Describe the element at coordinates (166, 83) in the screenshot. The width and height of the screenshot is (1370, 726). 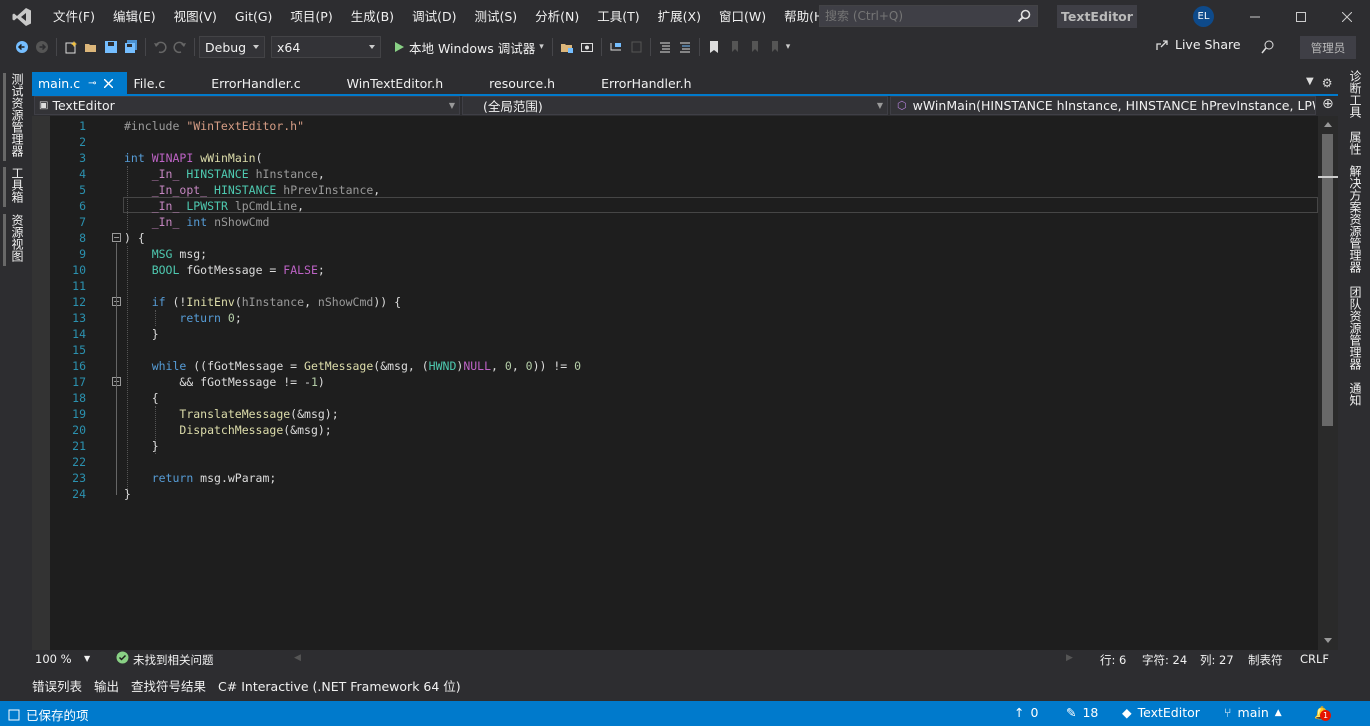
I see `tab-file-c: File.c` at that location.